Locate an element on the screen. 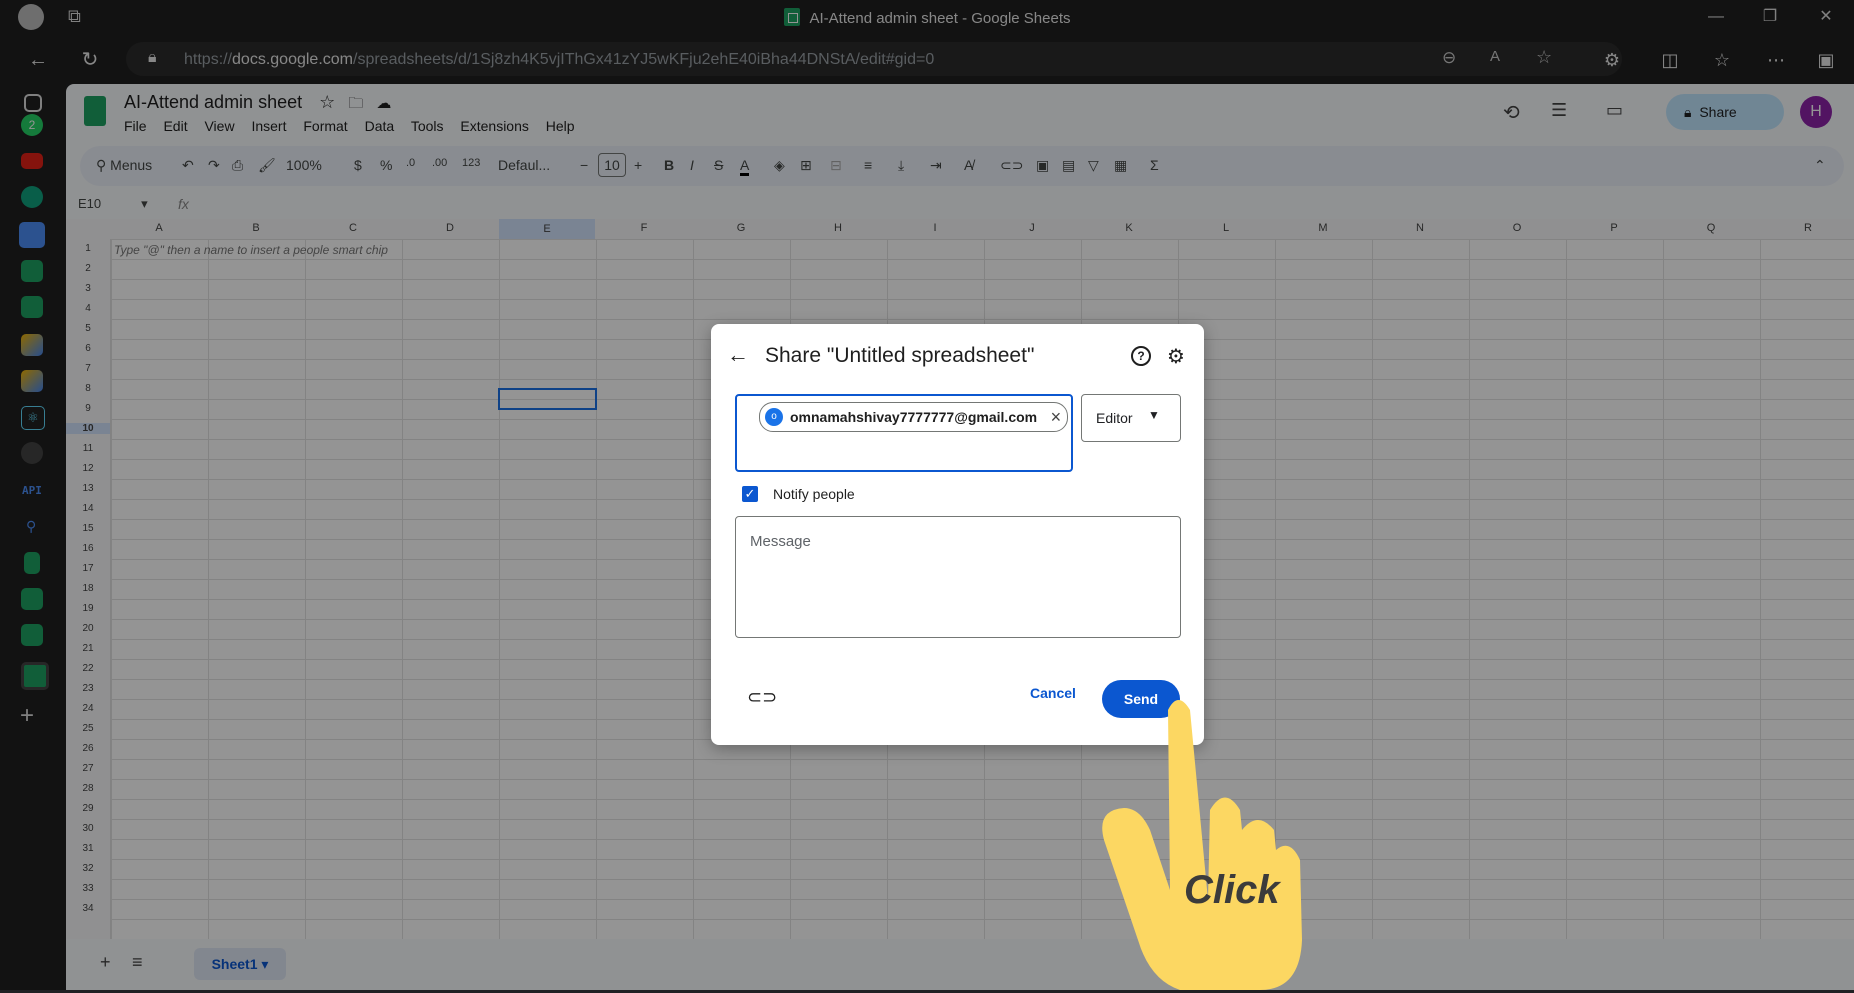 This screenshot has height=993, width=1854. role-value: Editor is located at coordinates (1114, 418).